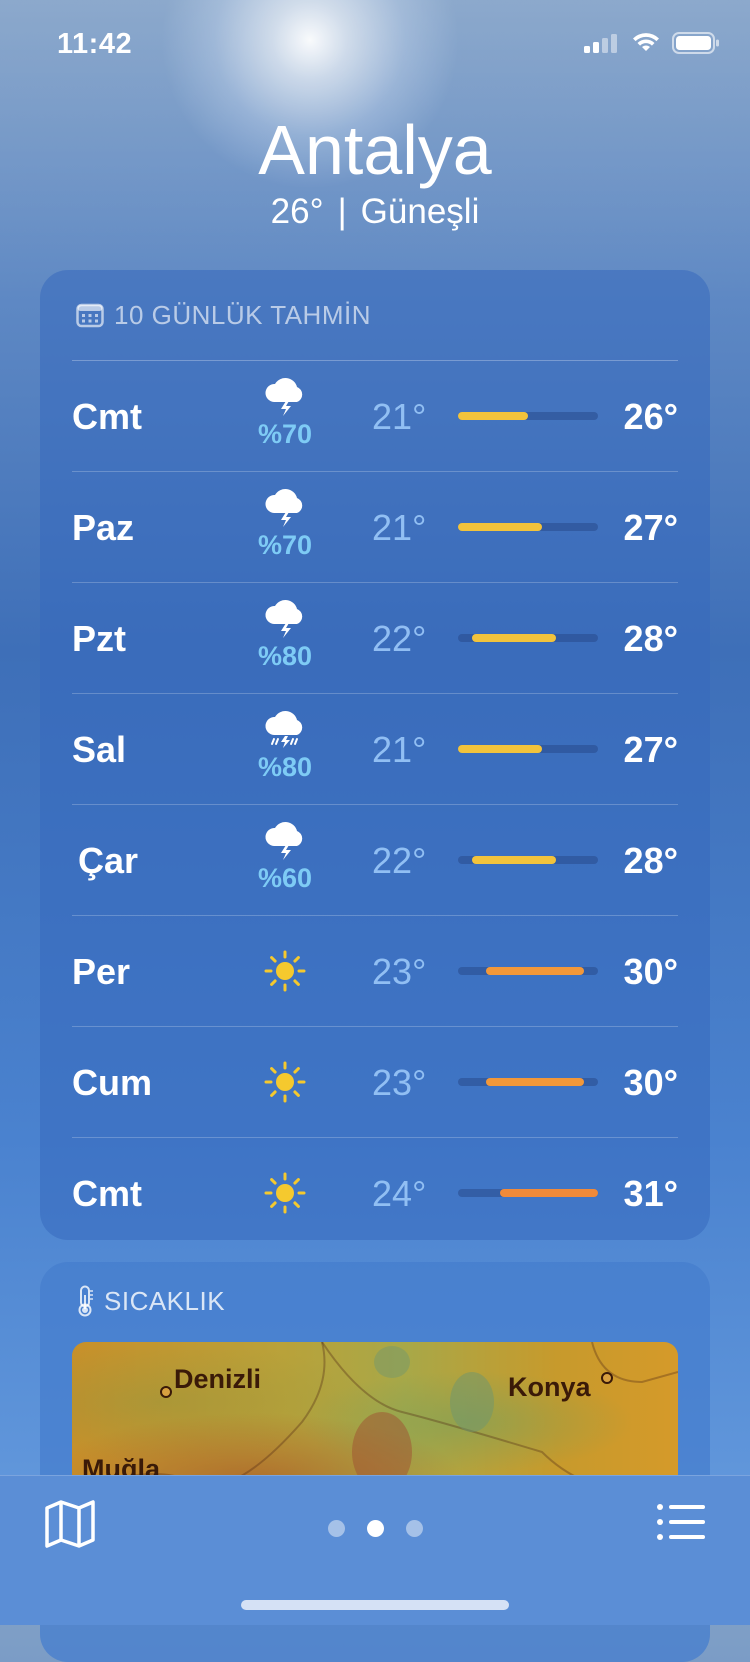 Image resolution: width=750 pixels, height=1662 pixels. I want to click on forecast-day: Per, so click(101, 971).